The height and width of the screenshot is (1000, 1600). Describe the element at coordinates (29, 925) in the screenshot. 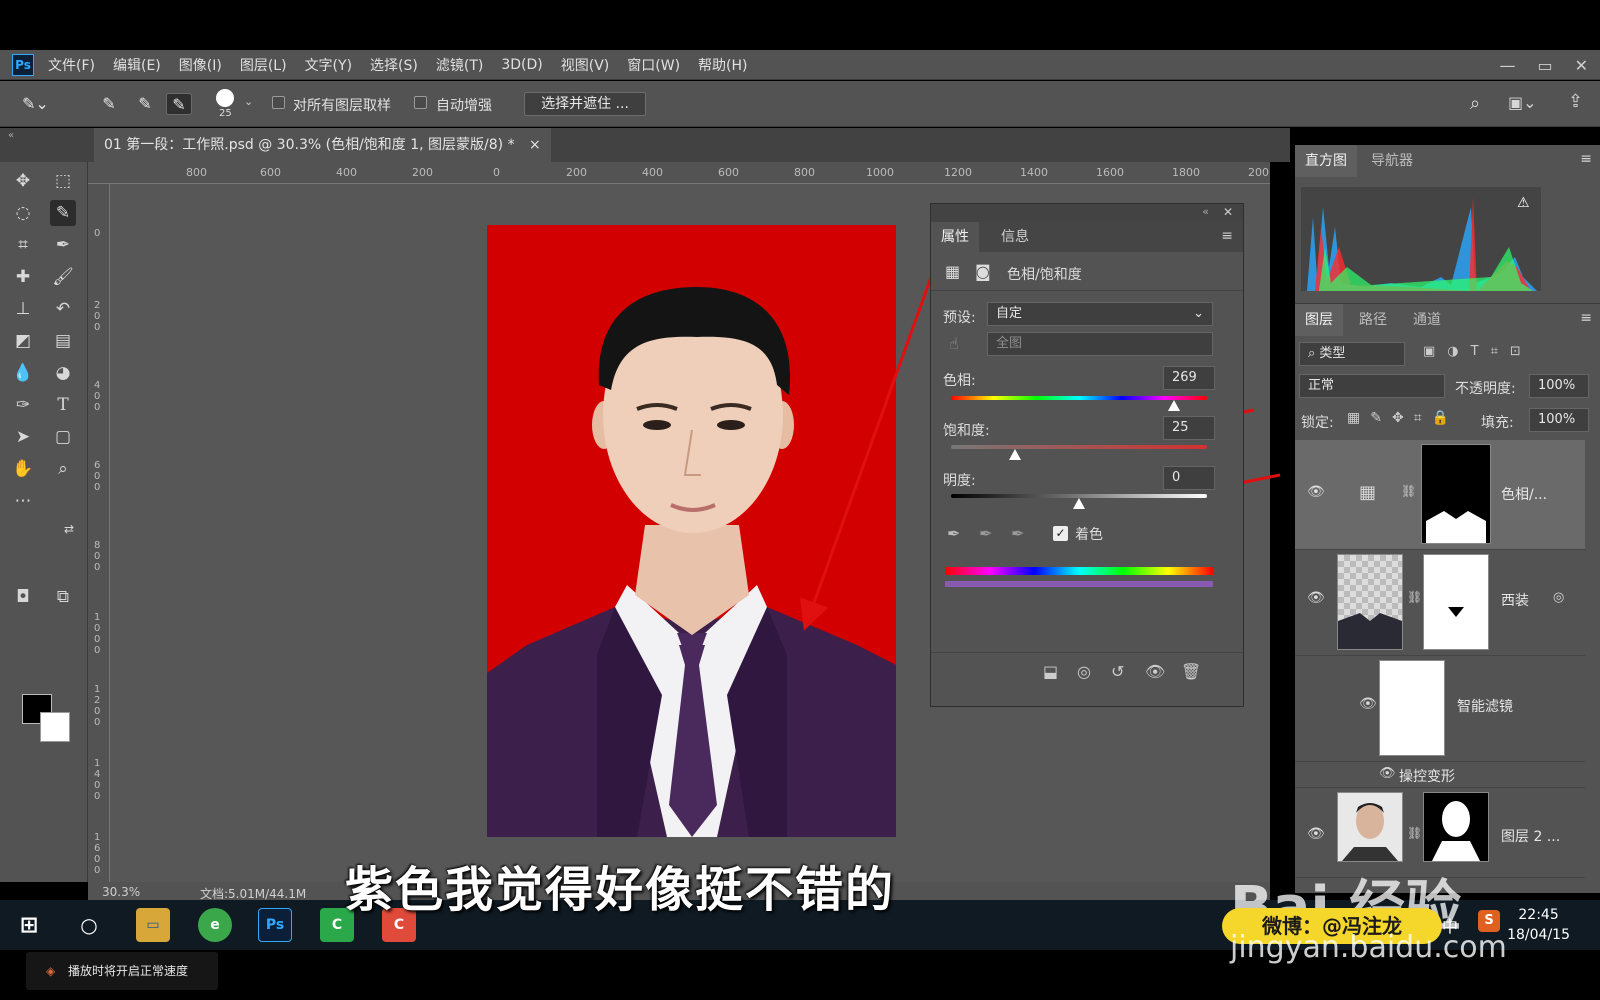

I see `windows-start-icon: ⊞` at that location.